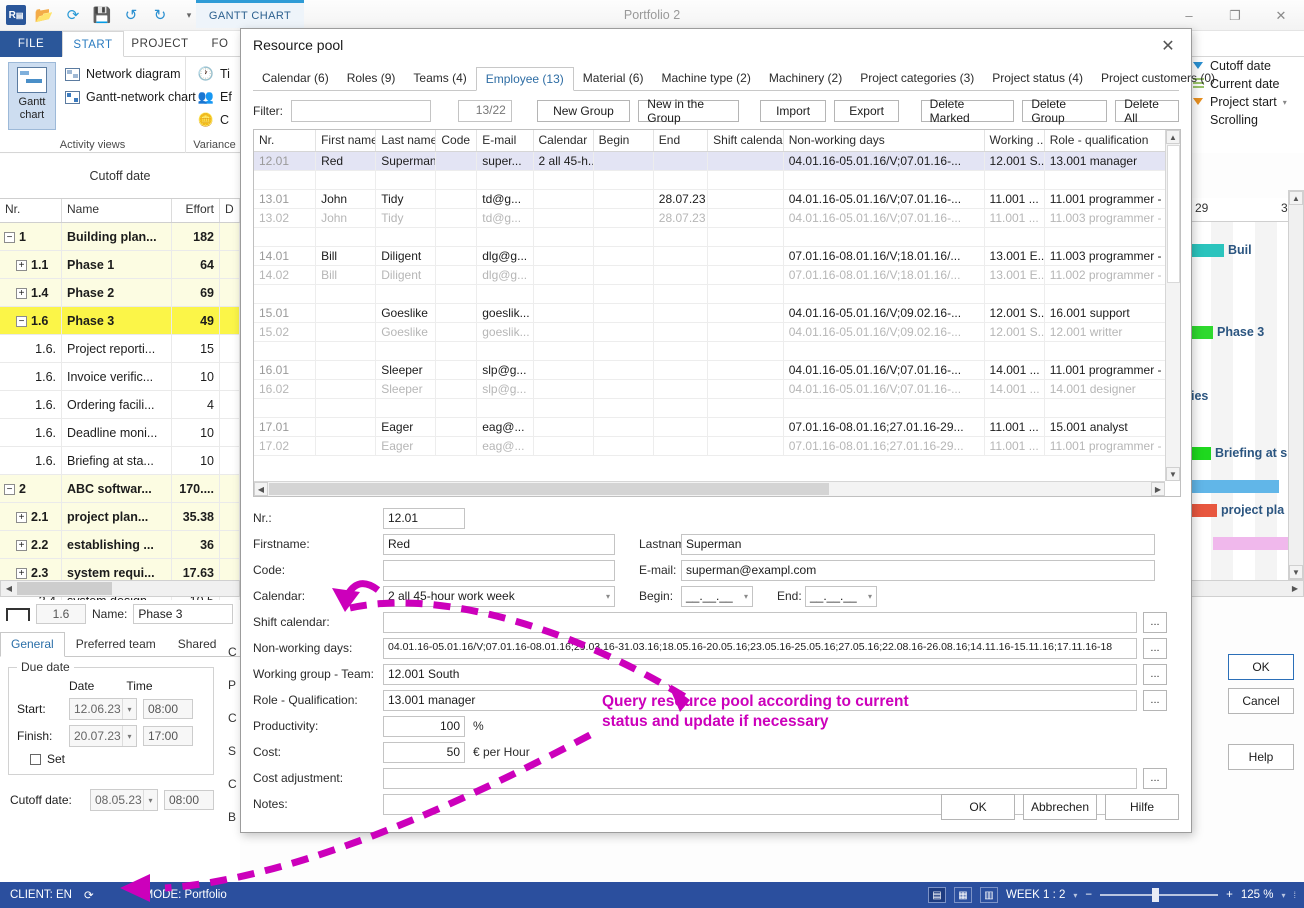 This screenshot has height=908, width=1304. What do you see at coordinates (1295, 588) in the screenshot?
I see `gantt-scroll-right-arrow: ▶` at bounding box center [1295, 588].